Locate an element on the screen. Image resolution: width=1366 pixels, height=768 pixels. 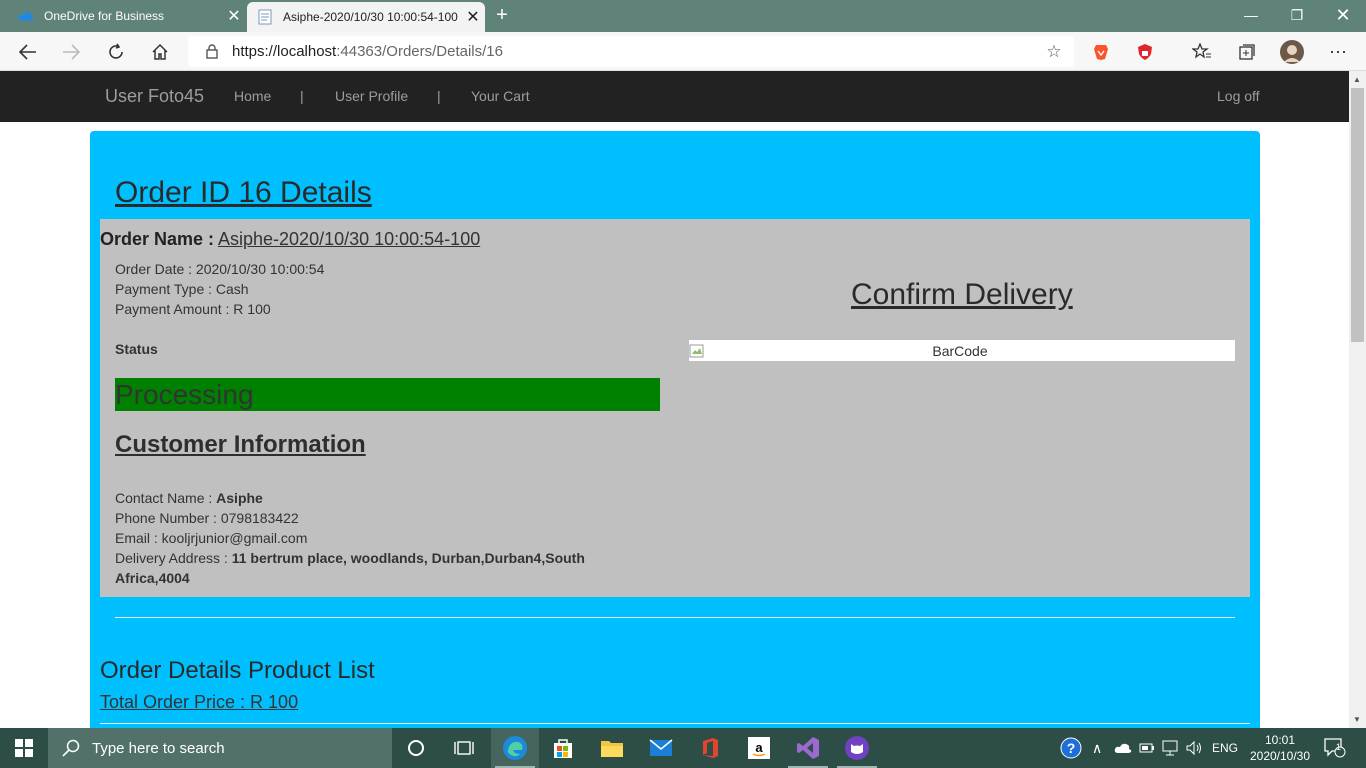
more-menu-icon: ⋯ is located at coordinates (1338, 52).